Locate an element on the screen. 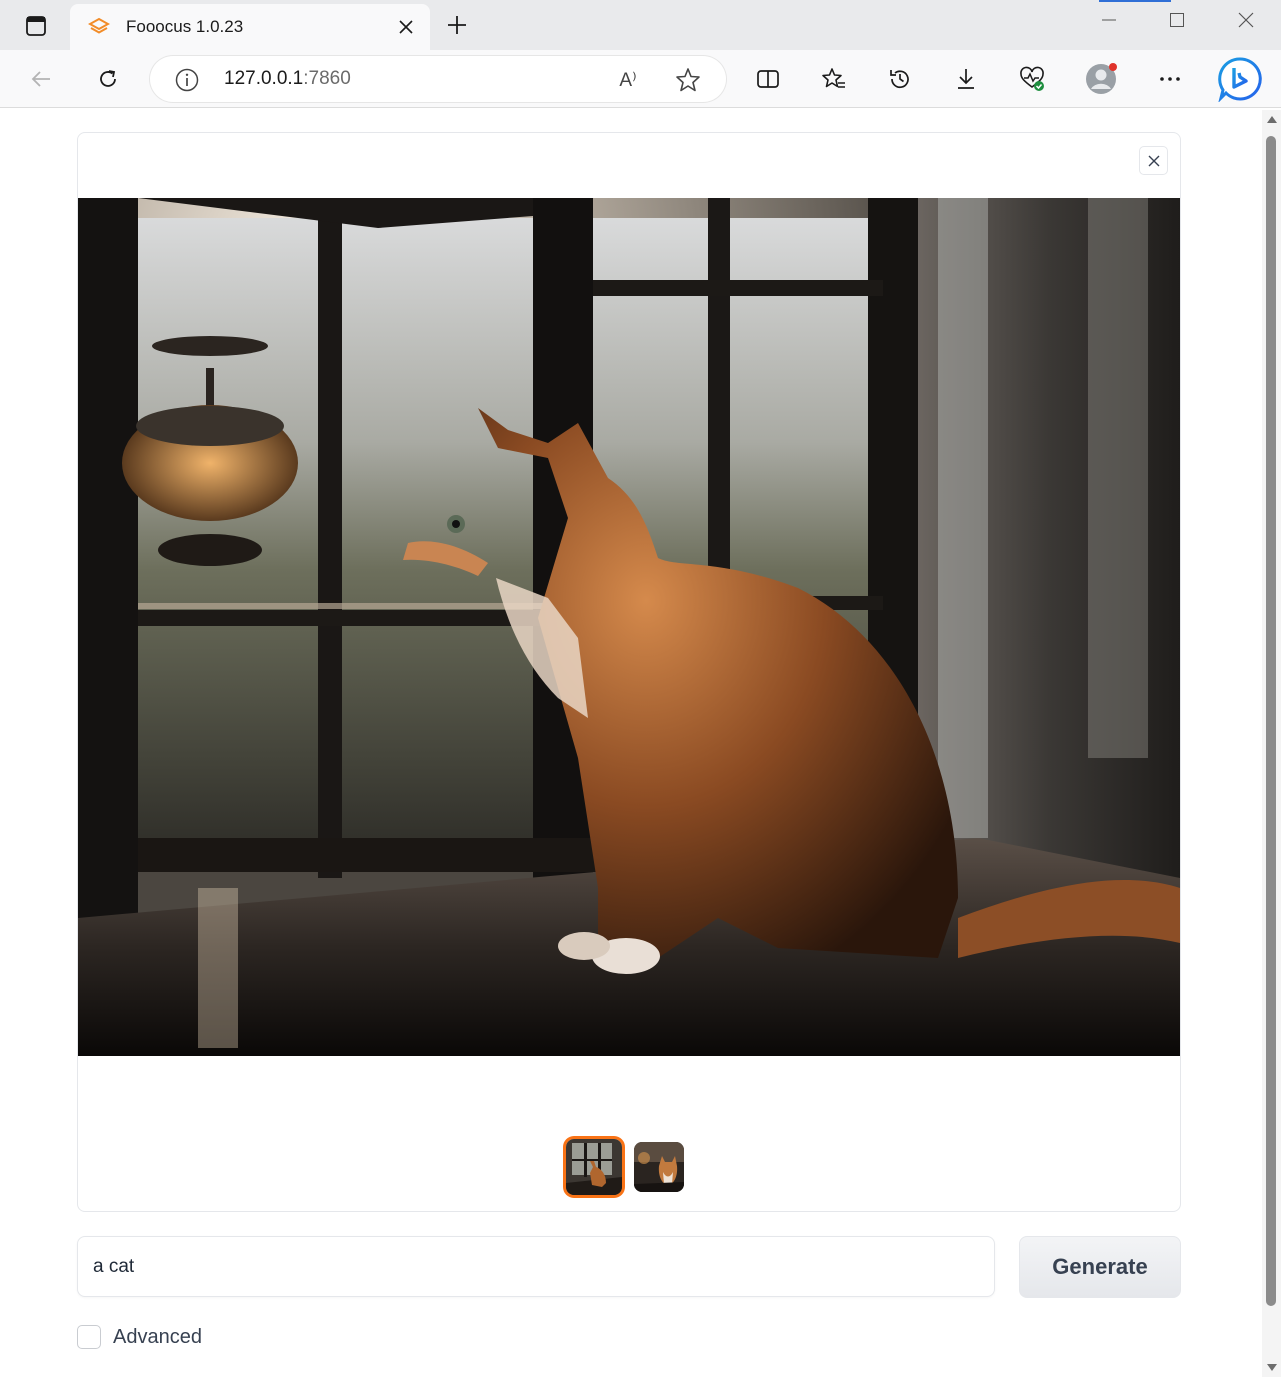 Image resolution: width=1281 pixels, height=1377 pixels. scrollbar-thumb is located at coordinates (1271, 721).